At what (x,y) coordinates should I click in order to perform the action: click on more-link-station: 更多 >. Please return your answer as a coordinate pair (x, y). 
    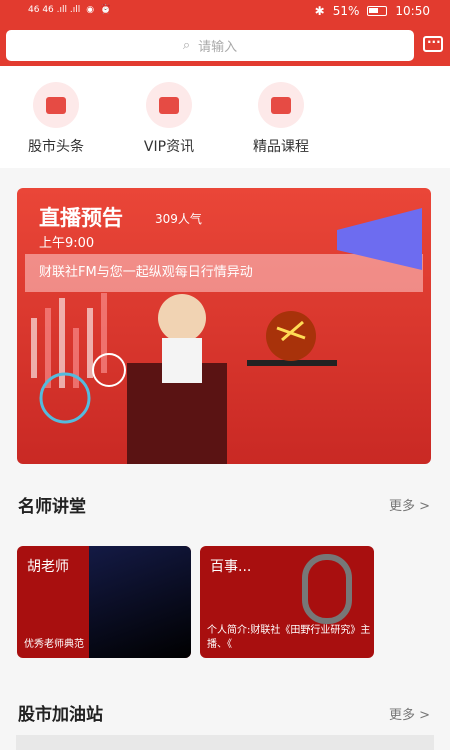
    Looking at the image, I should click on (409, 713).